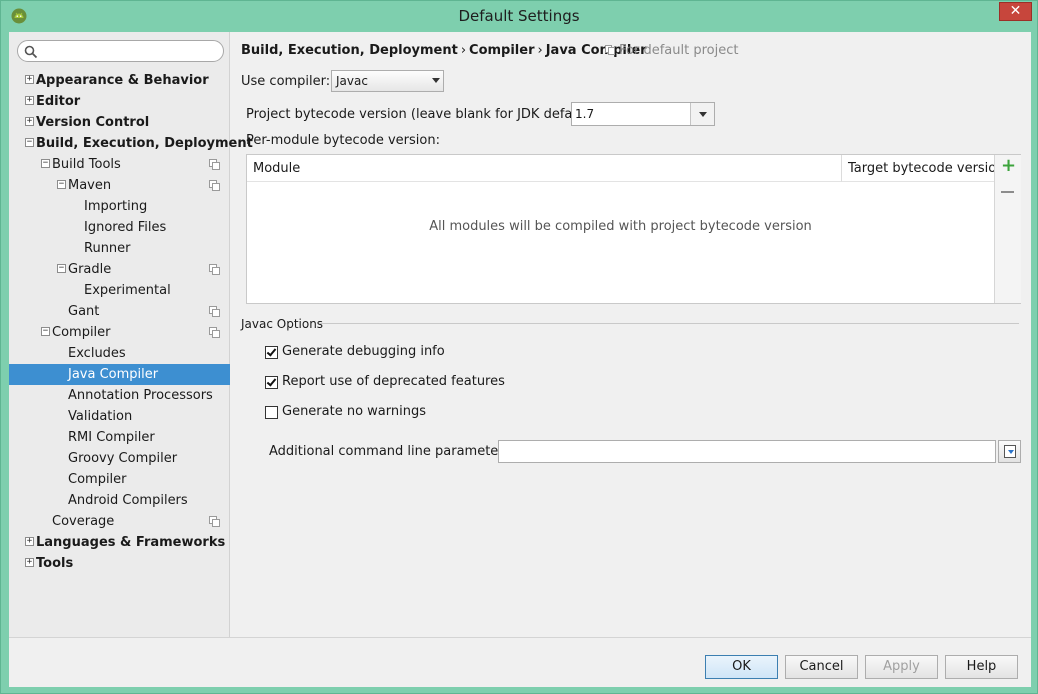 The height and width of the screenshot is (694, 1038). I want to click on tree-item-label: Appearance & Behavior, so click(122, 80).